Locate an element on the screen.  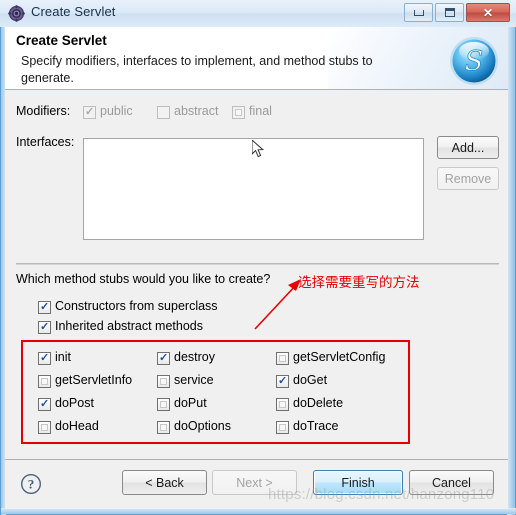
modifier-final-label: final is located at coordinates (260, 111).